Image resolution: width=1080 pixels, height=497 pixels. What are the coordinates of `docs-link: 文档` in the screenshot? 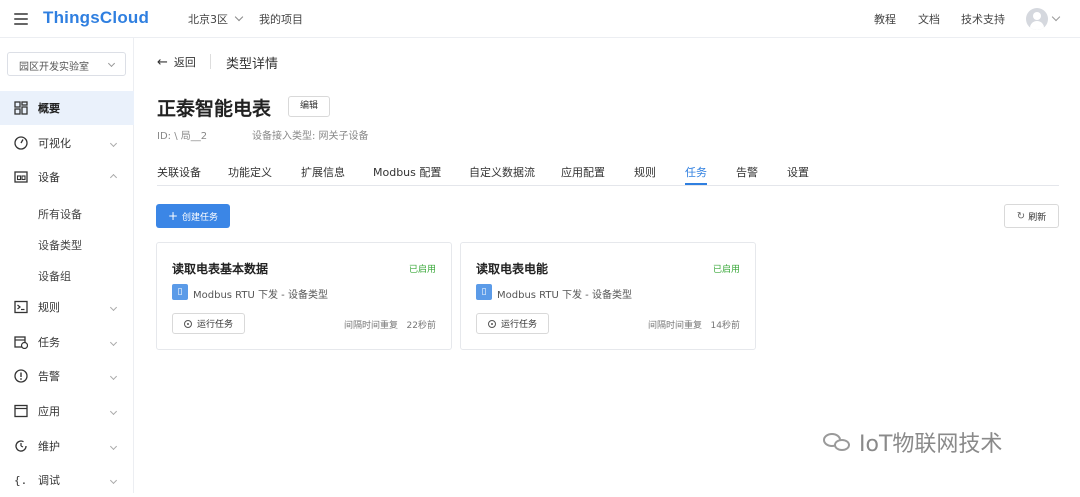 It's located at (929, 19).